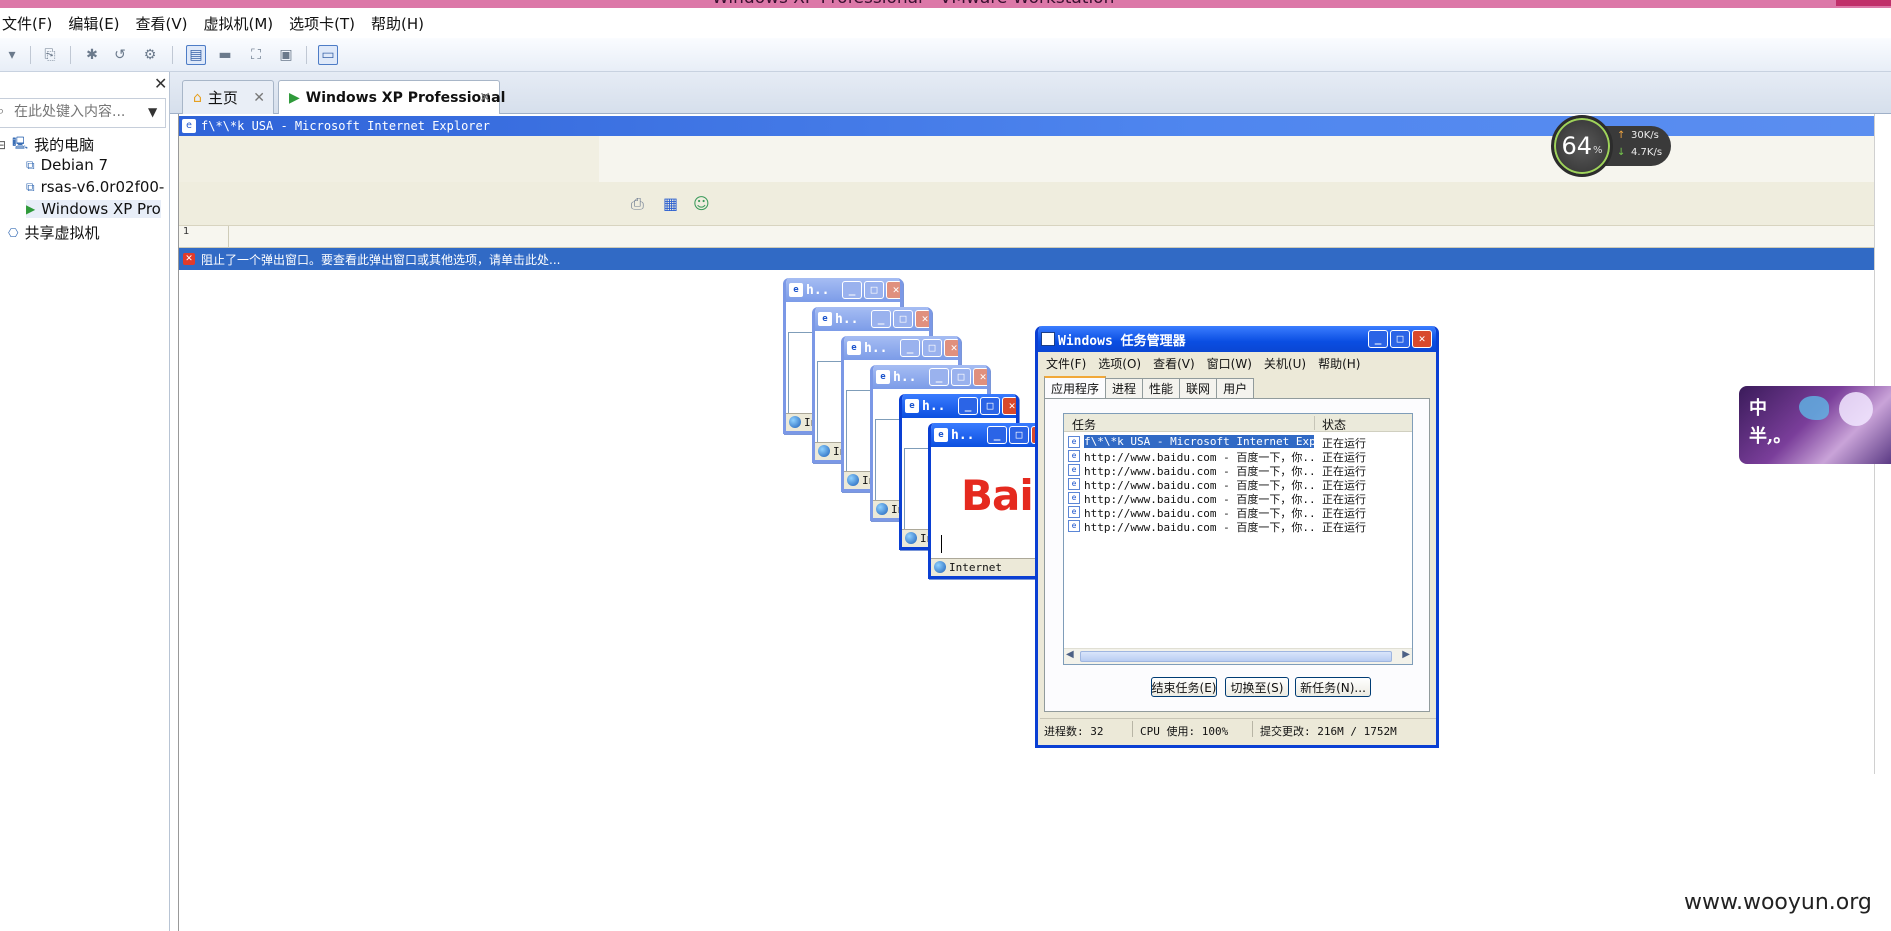  What do you see at coordinates (30, 23) in the screenshot?
I see `menu-file: 文件(F)` at bounding box center [30, 23].